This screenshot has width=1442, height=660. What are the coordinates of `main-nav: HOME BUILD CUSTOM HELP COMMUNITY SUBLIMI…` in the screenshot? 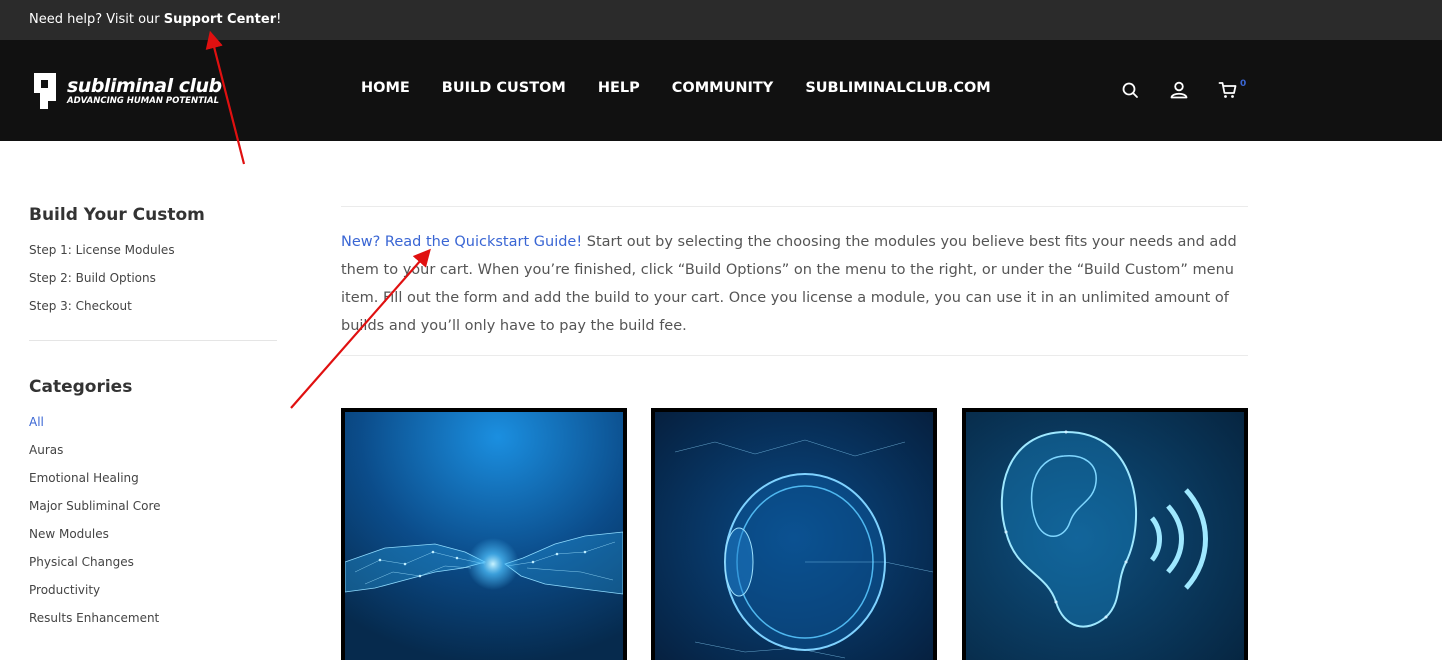 It's located at (692, 90).